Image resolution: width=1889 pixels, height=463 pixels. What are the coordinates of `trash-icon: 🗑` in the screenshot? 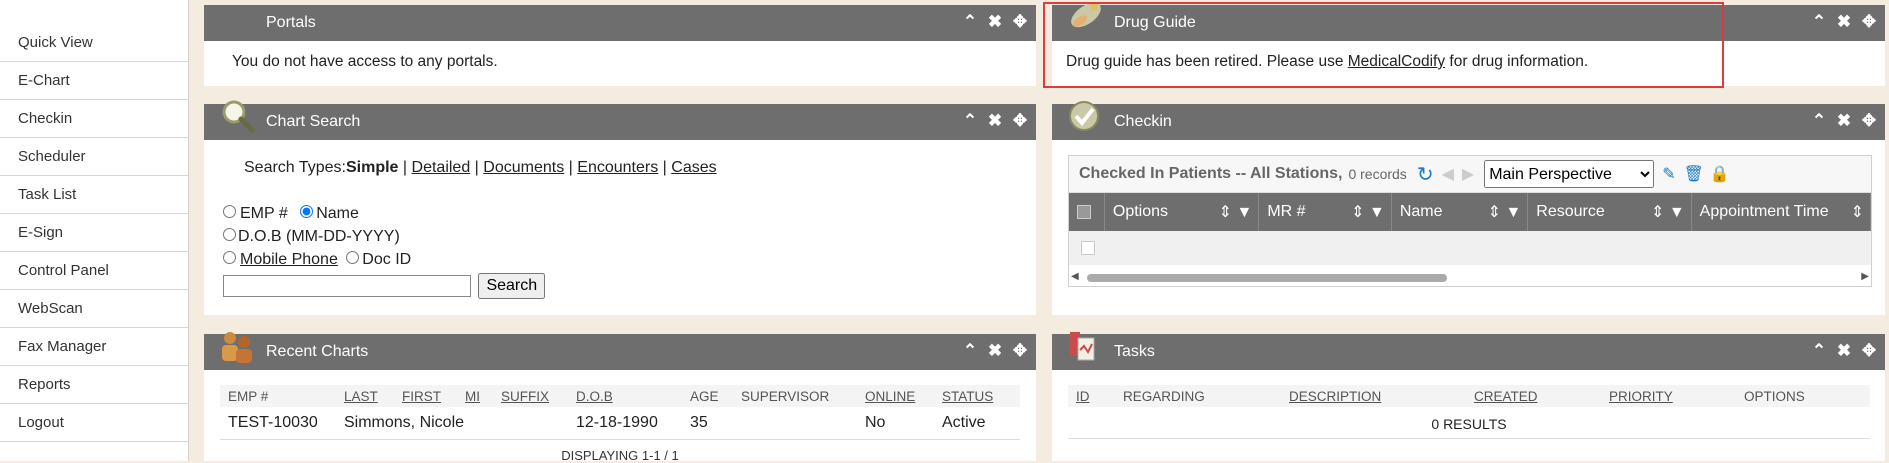 It's located at (1694, 174).